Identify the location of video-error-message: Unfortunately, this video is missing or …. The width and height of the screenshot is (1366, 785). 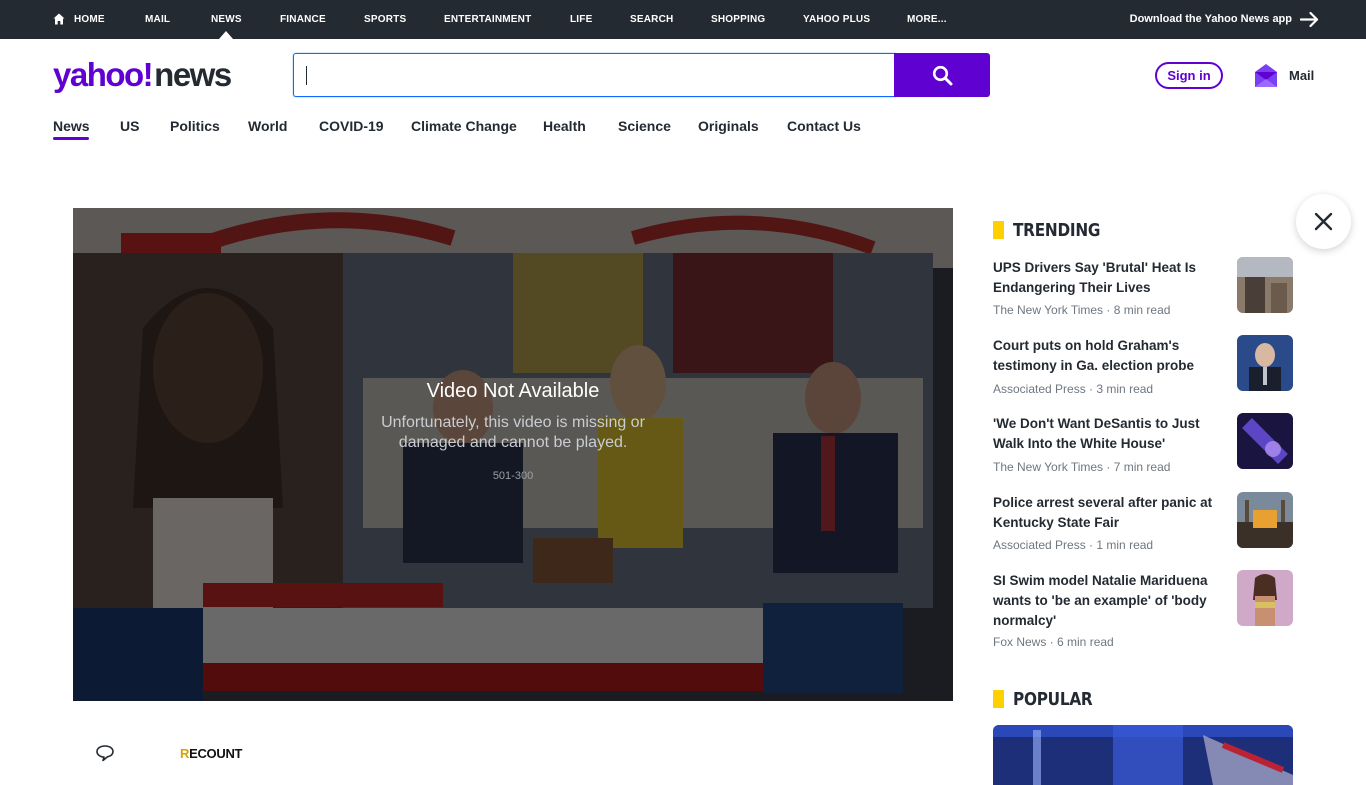
(513, 432).